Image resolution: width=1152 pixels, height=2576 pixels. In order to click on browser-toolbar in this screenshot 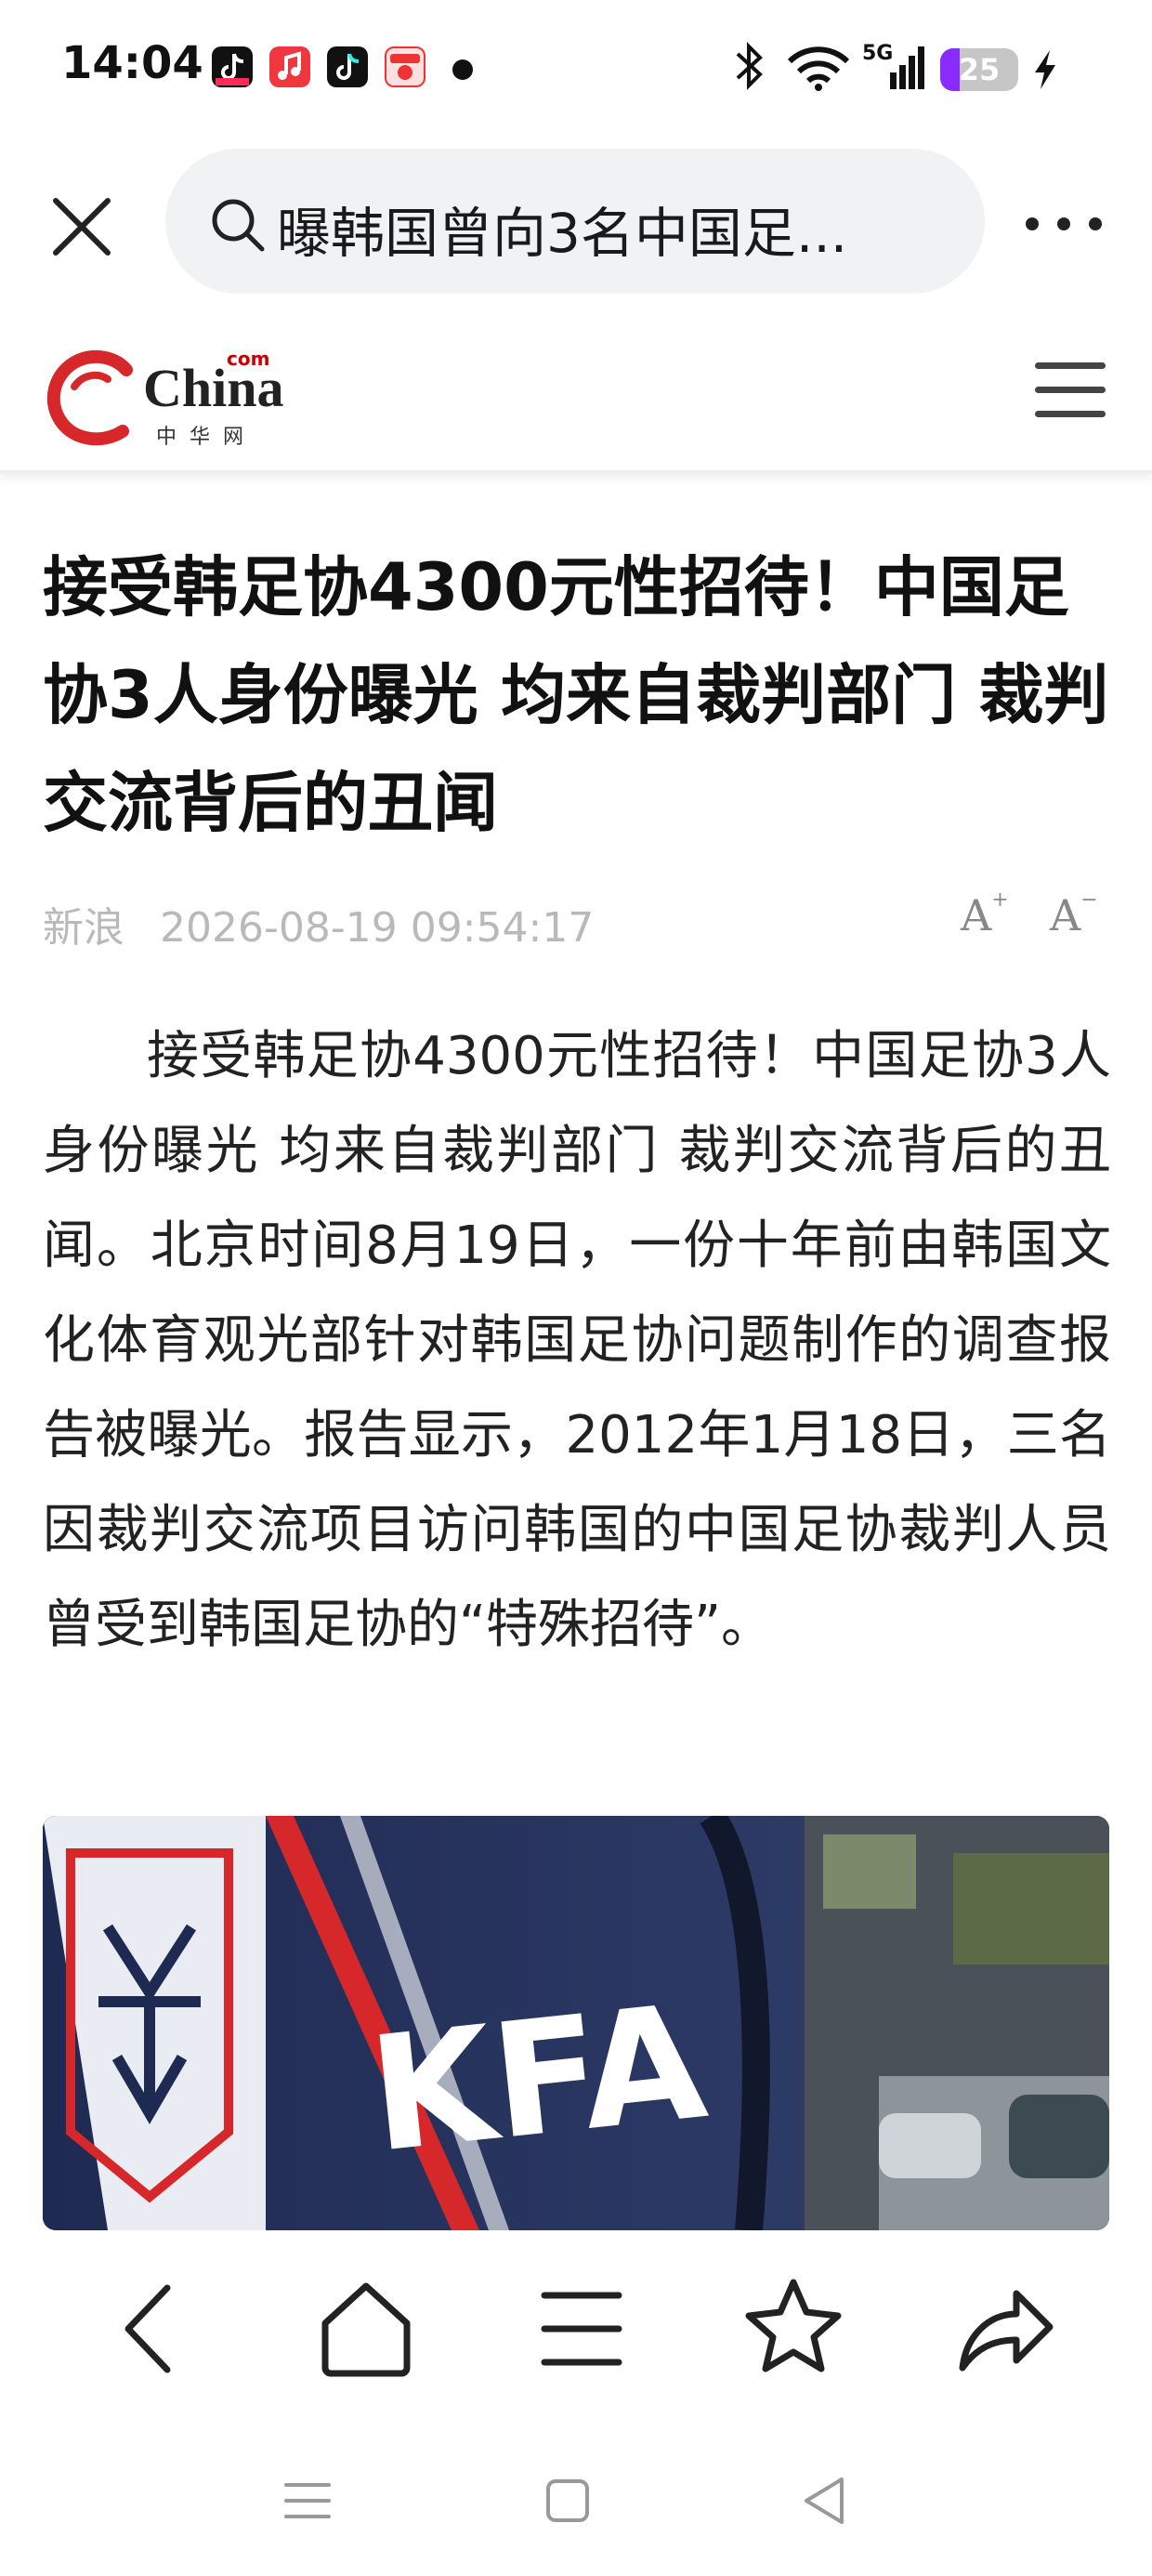, I will do `click(576, 2327)`.